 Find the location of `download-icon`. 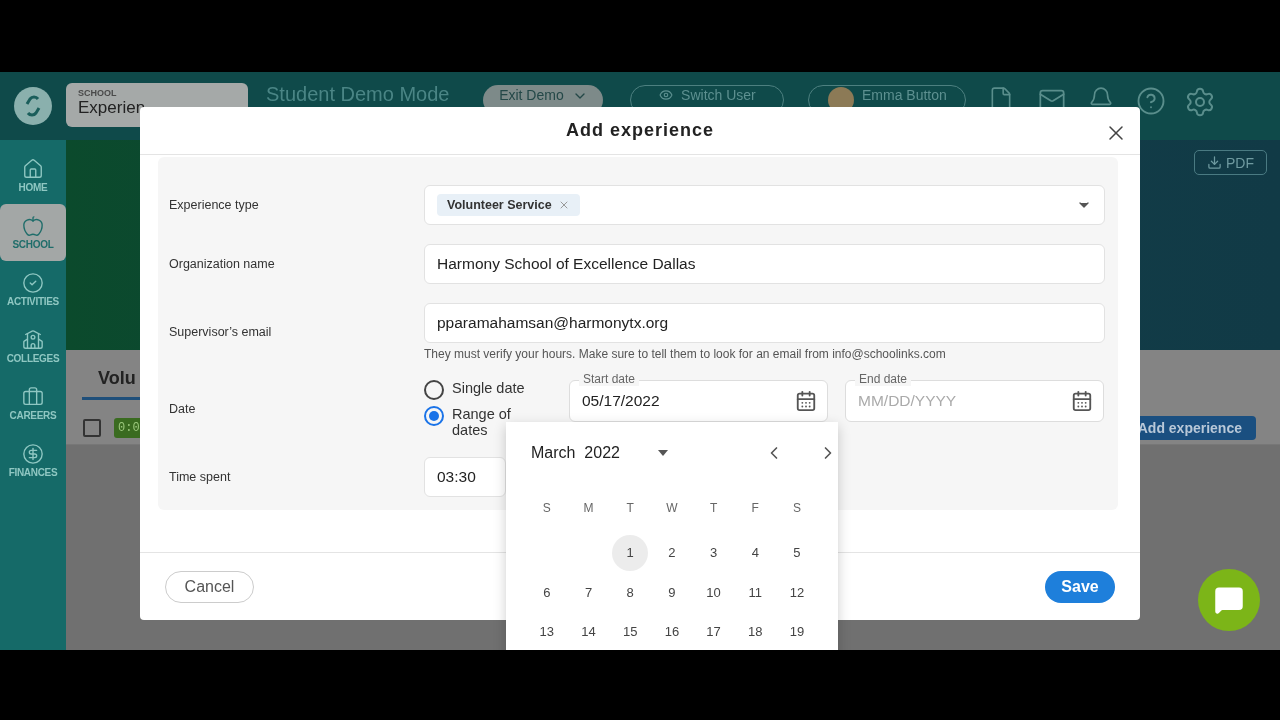

download-icon is located at coordinates (1214, 162).